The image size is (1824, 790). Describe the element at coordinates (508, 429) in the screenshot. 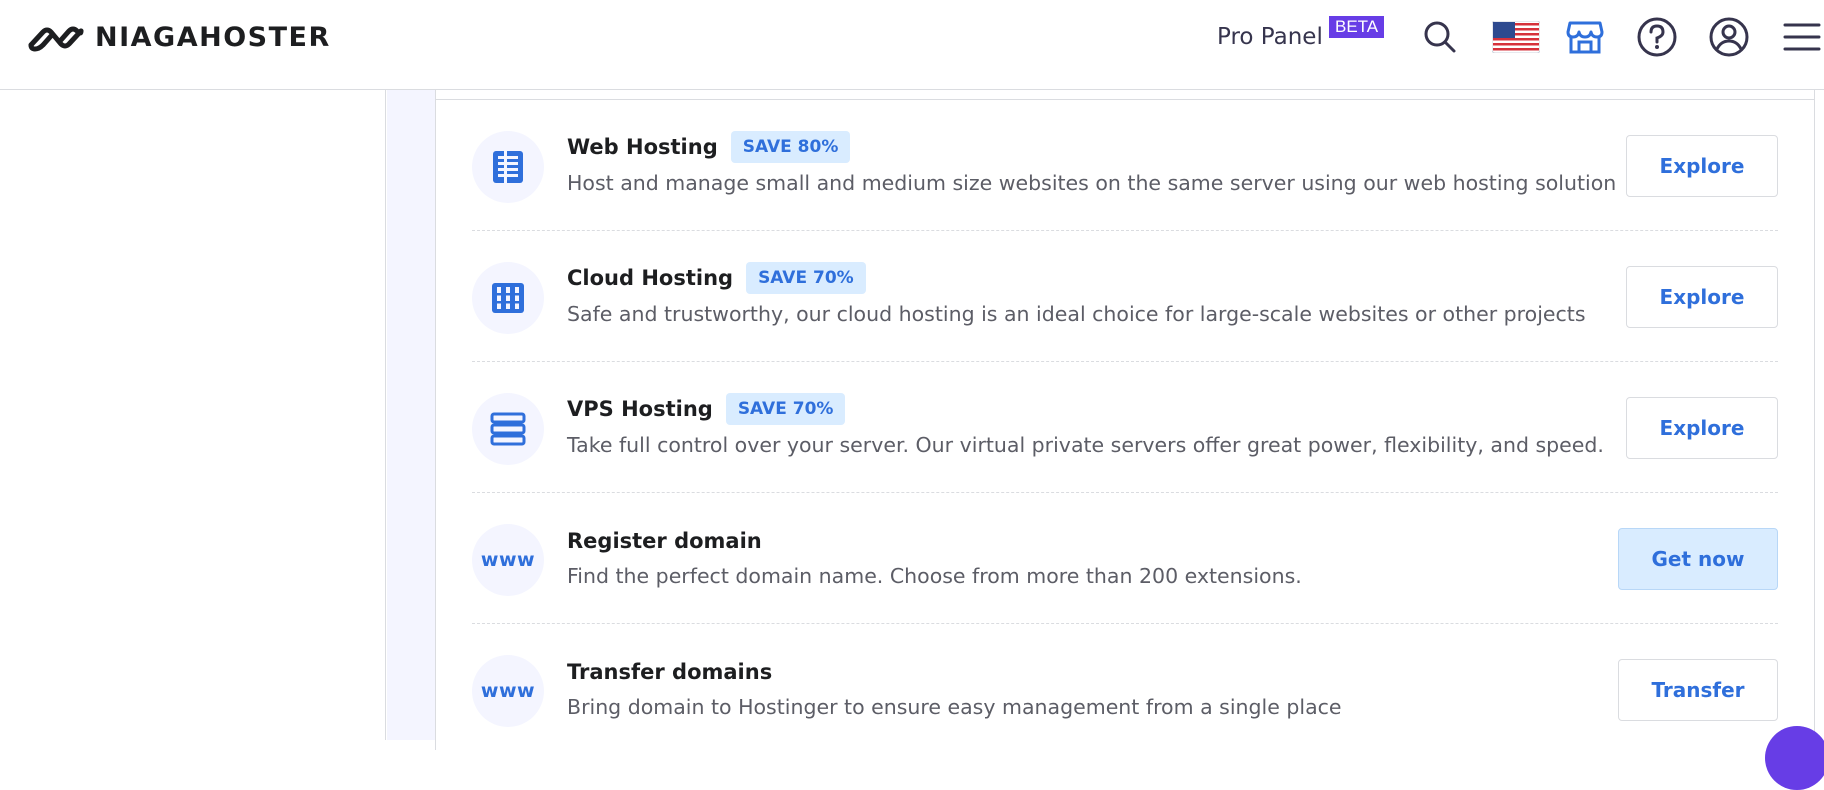

I see `vps-hosting-icon` at that location.